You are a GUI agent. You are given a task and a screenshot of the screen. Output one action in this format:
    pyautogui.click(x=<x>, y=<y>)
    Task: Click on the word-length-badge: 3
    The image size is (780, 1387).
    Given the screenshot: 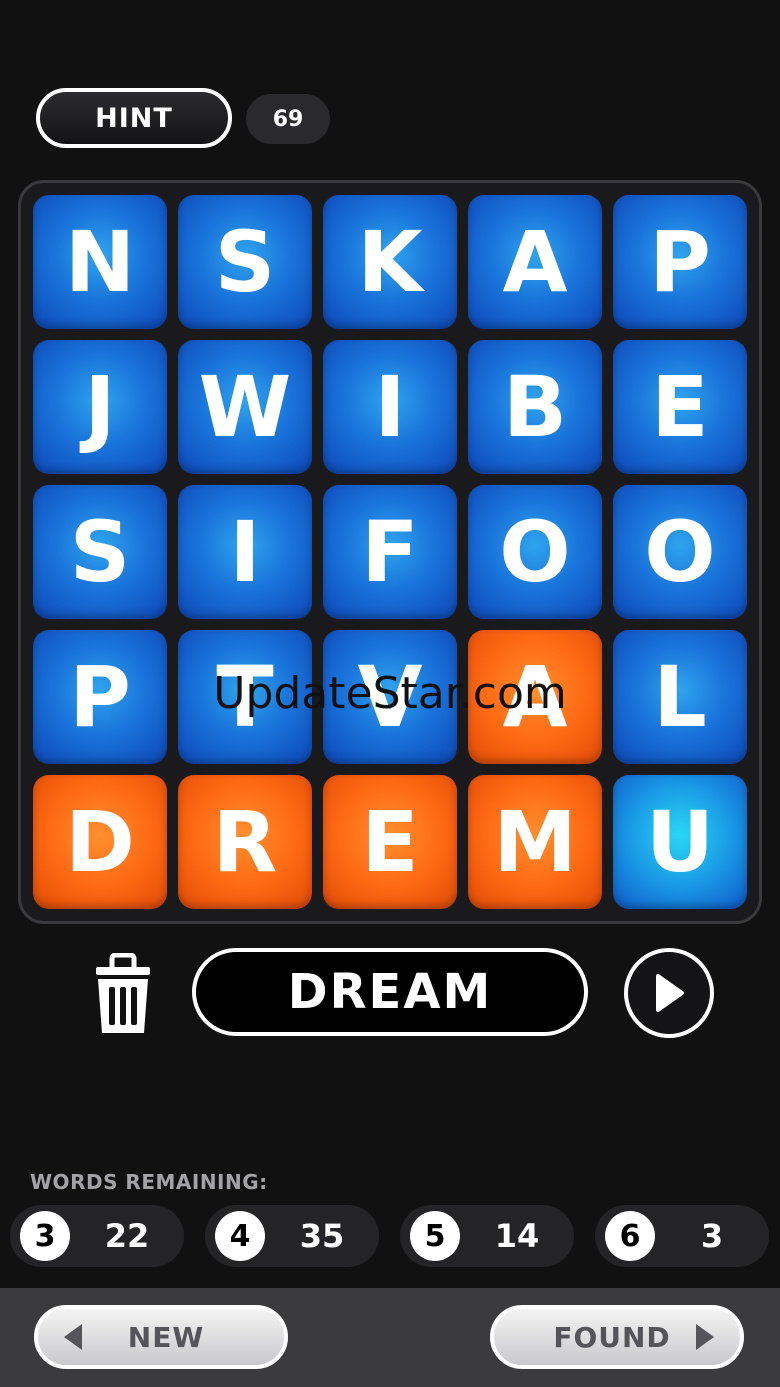 What is the action you would take?
    pyautogui.click(x=45, y=1236)
    